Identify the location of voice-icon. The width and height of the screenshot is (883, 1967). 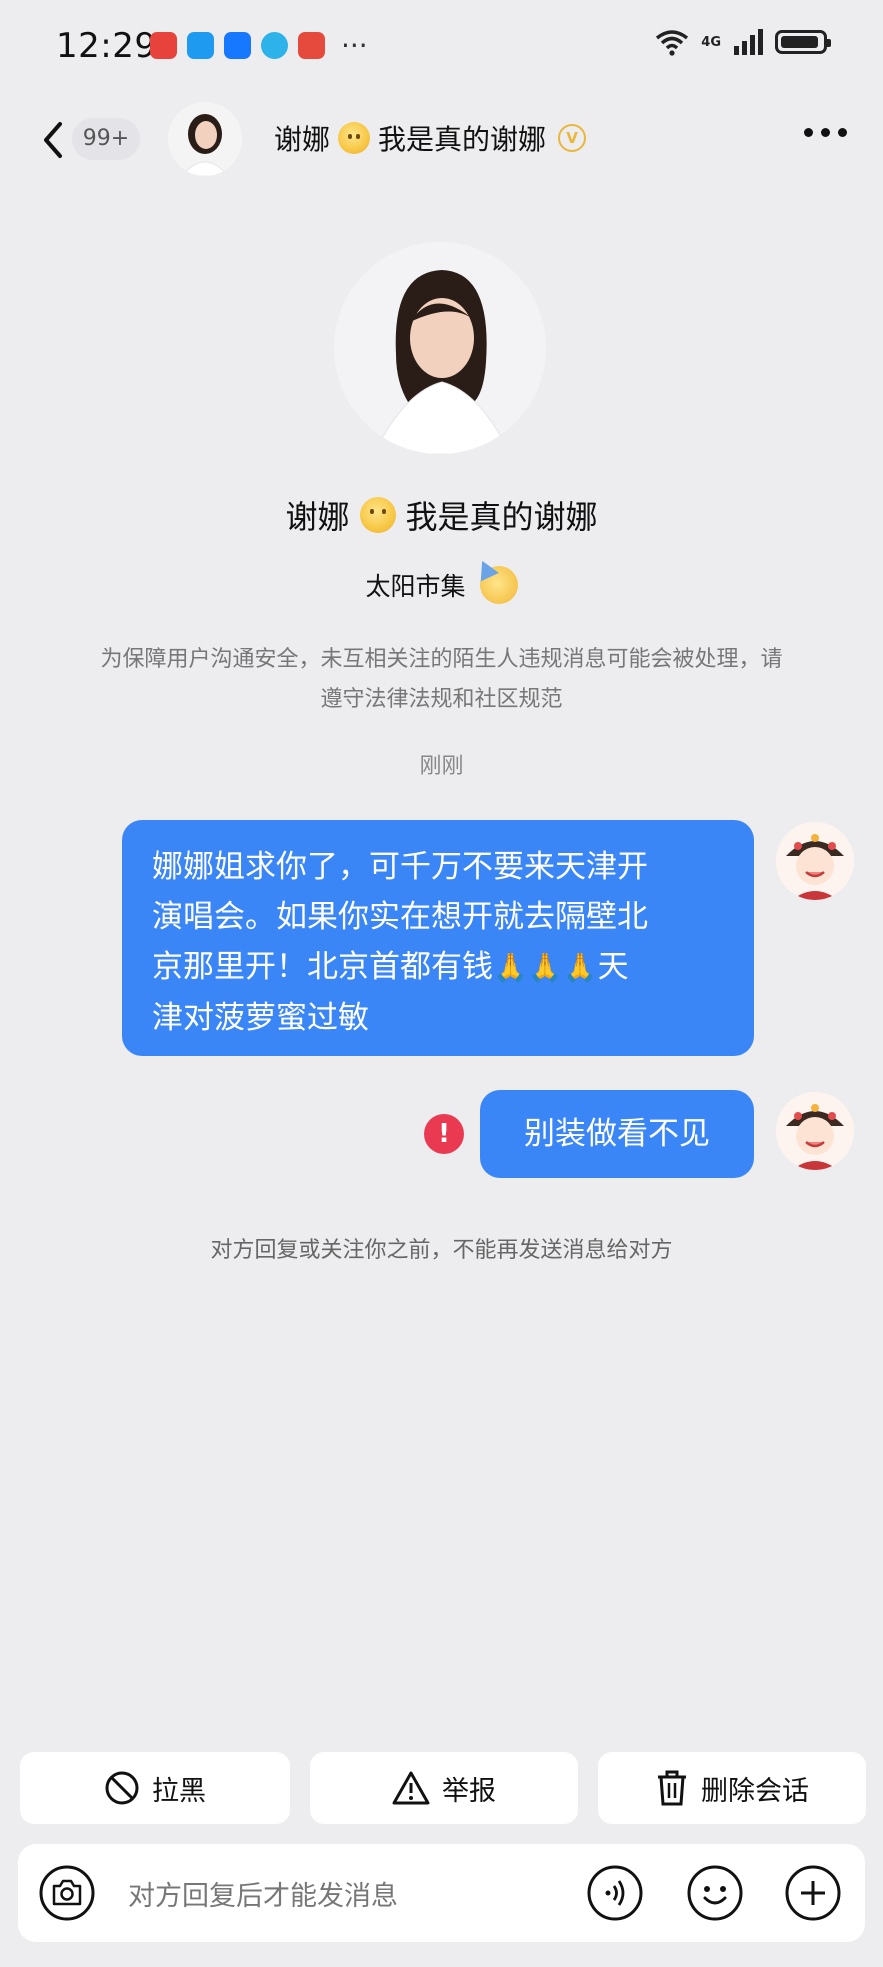
(615, 1893).